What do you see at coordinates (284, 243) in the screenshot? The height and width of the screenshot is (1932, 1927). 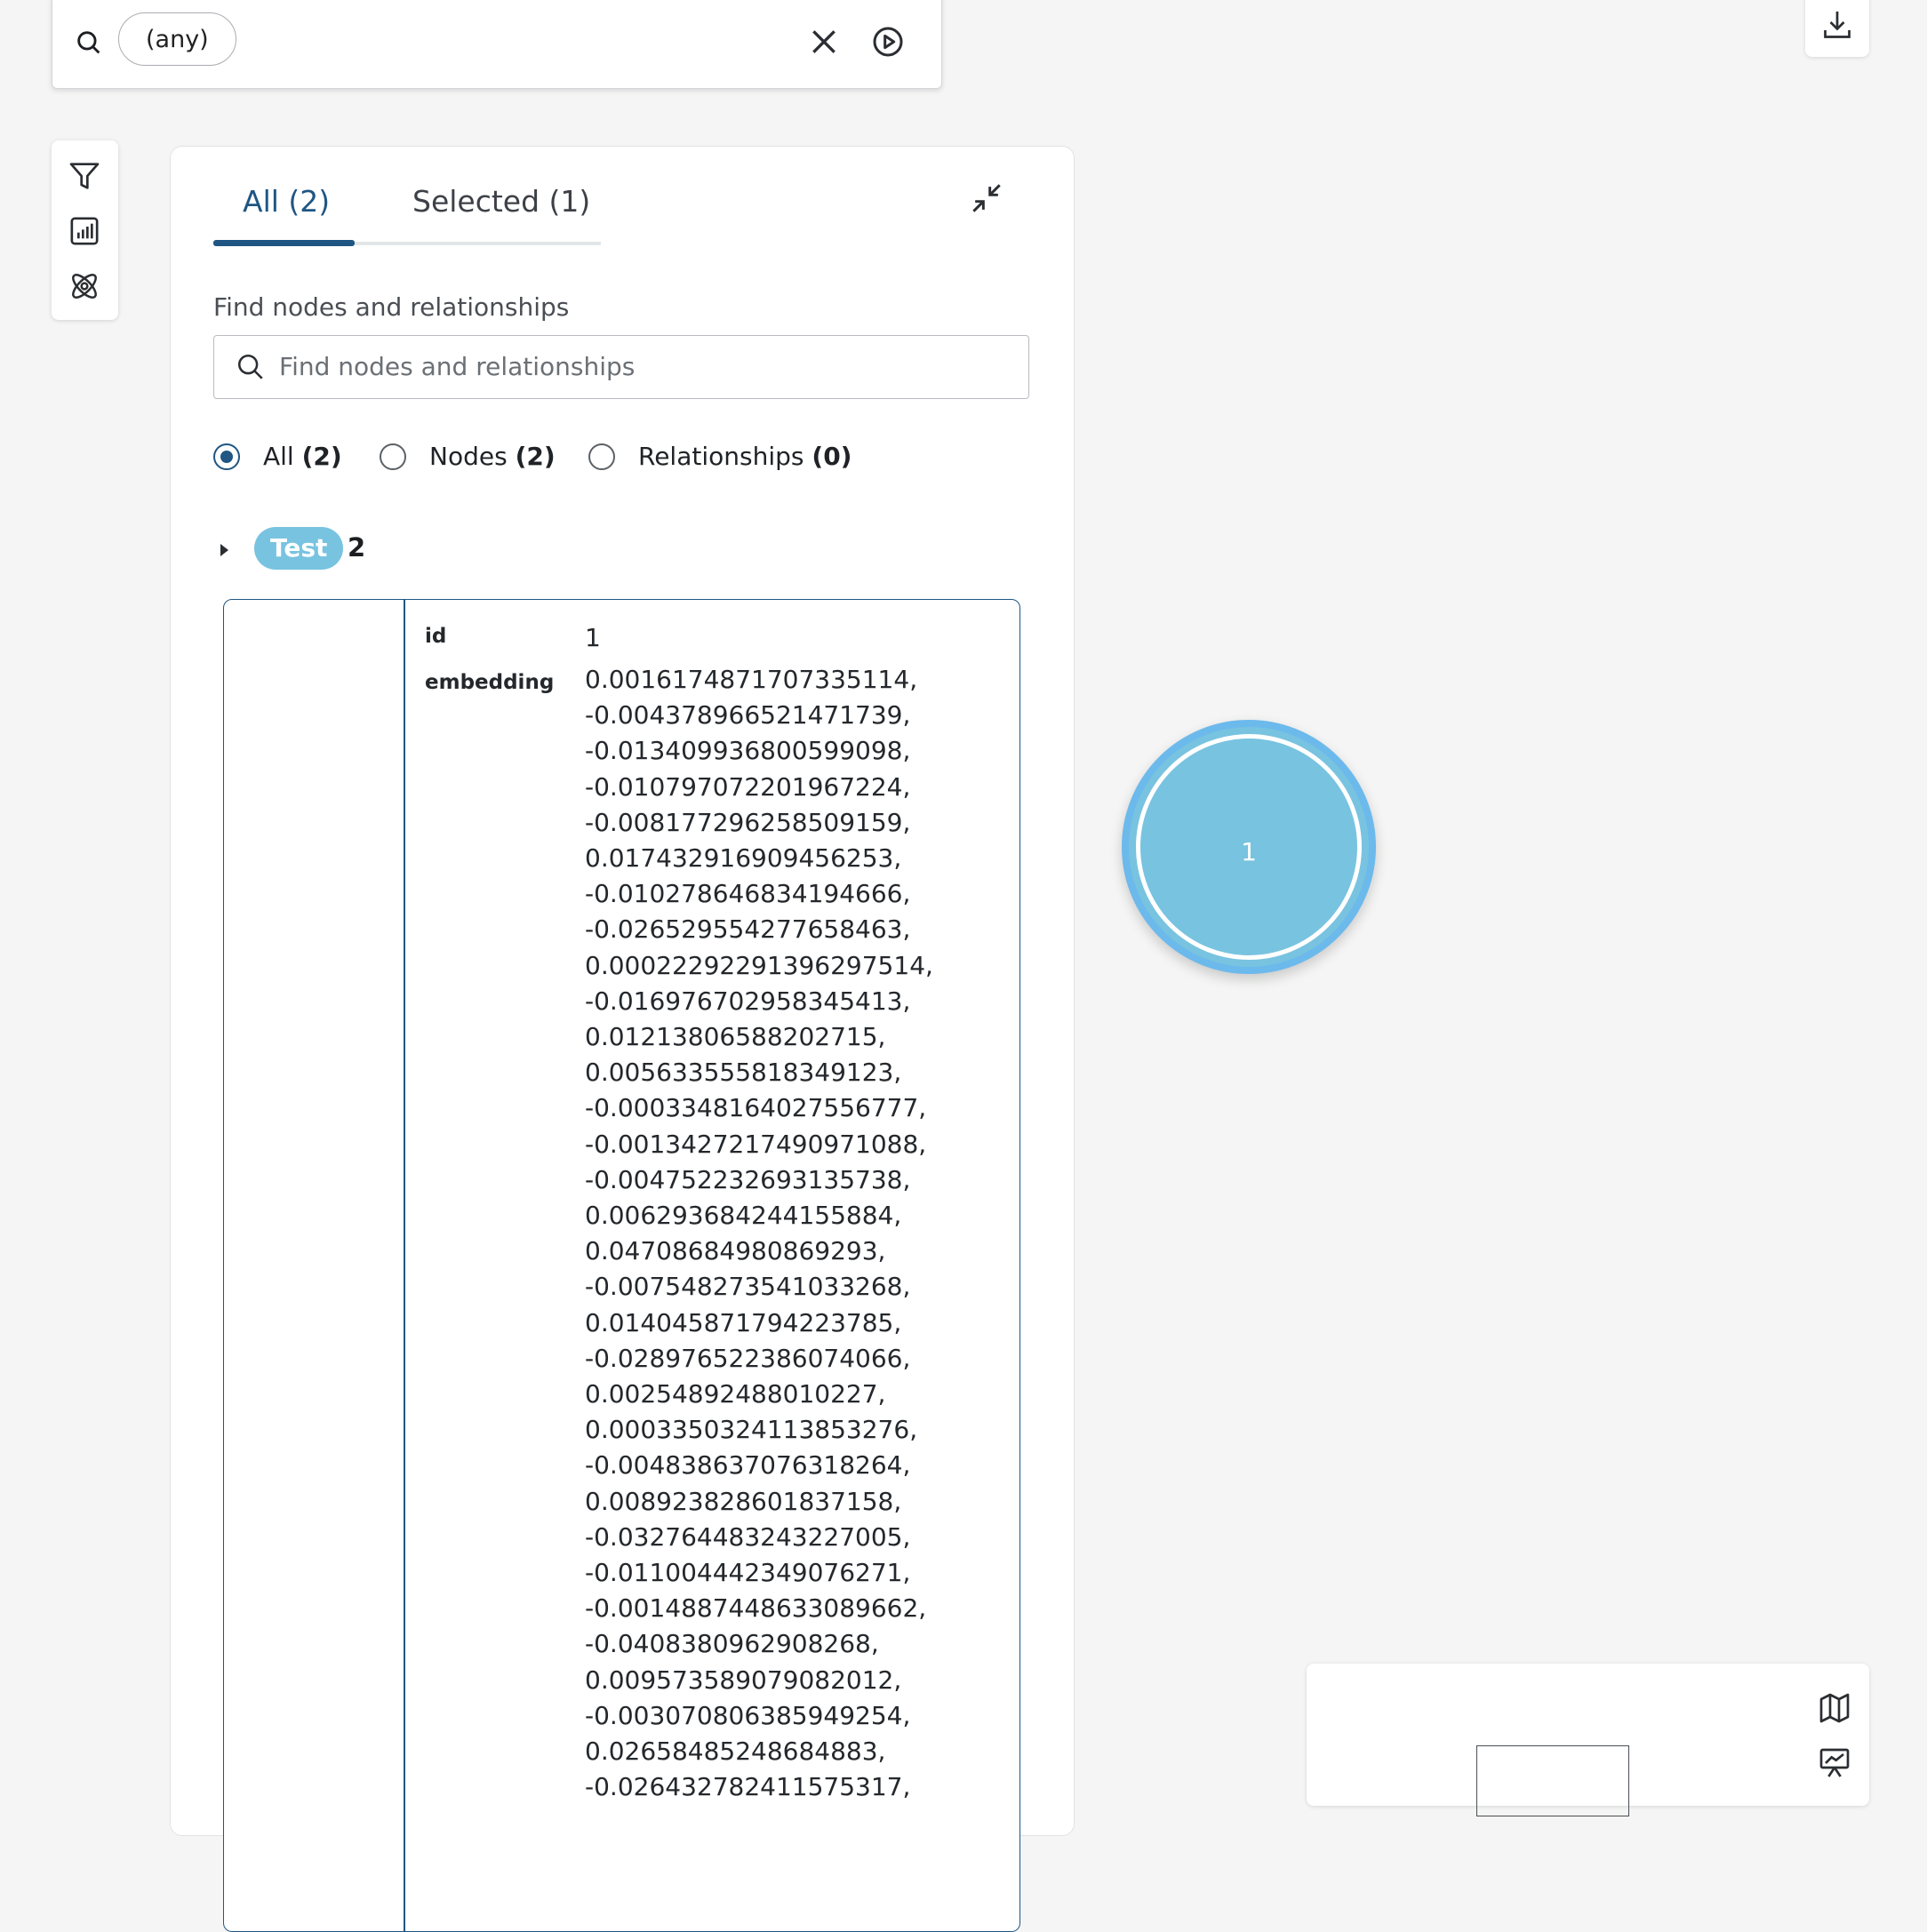 I see `tab-active-indicator` at bounding box center [284, 243].